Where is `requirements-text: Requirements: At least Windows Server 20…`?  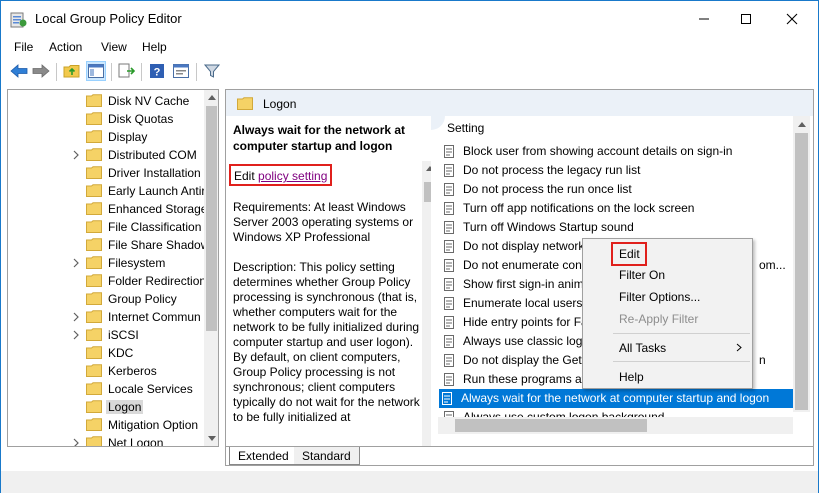 requirements-text: Requirements: At least Windows Server 20… is located at coordinates (323, 222).